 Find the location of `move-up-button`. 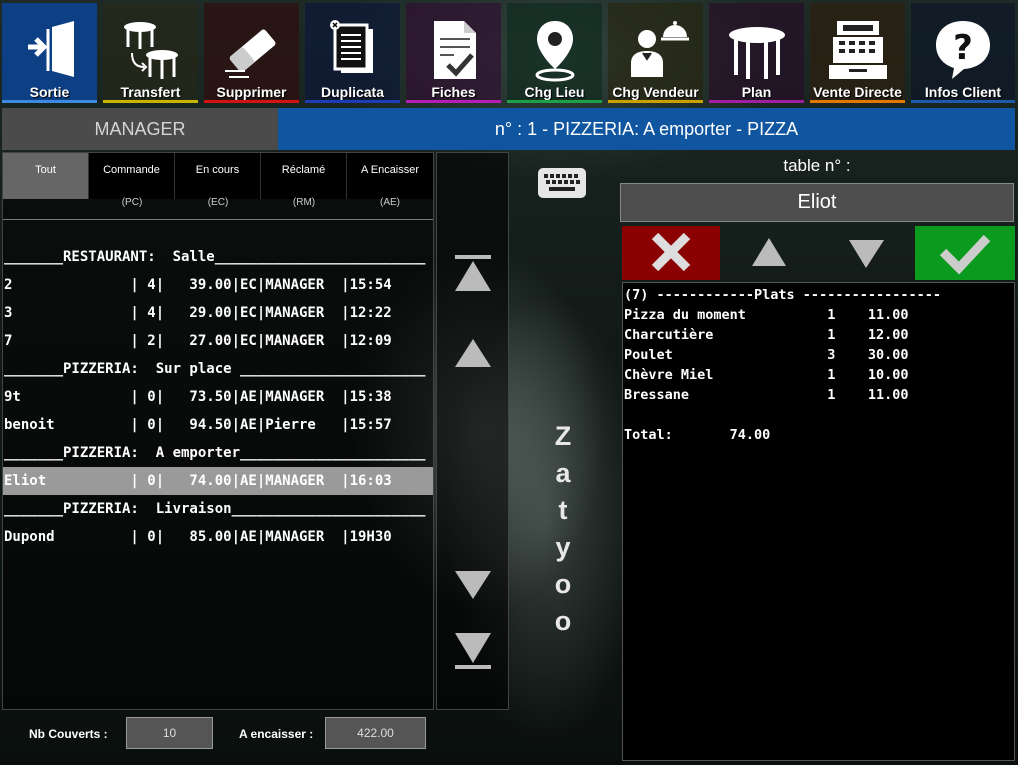

move-up-button is located at coordinates (769, 253).